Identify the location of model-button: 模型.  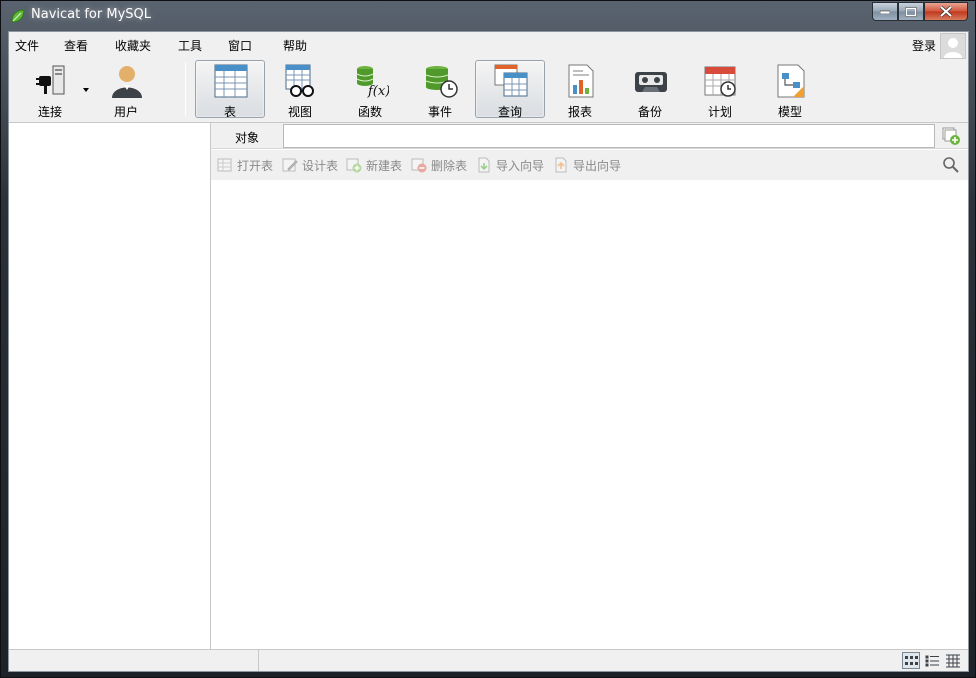
(790, 89).